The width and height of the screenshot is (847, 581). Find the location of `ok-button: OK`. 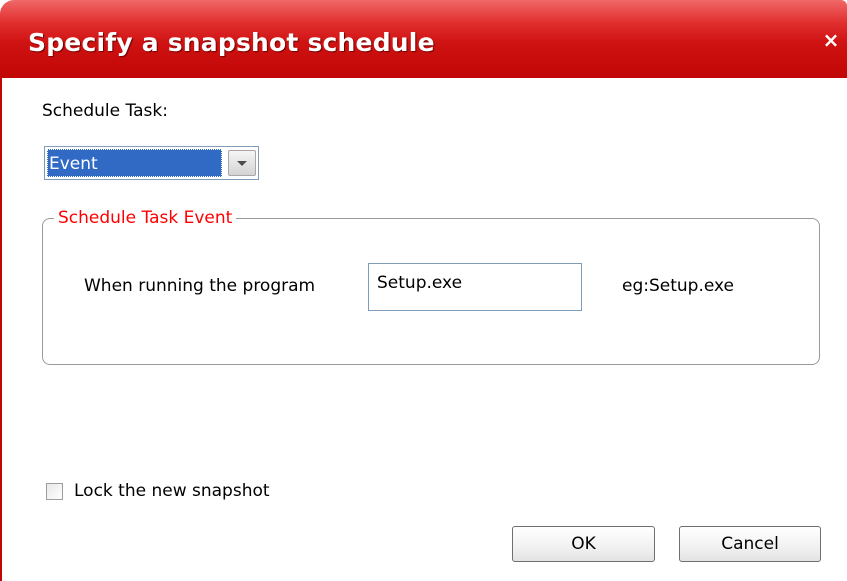

ok-button: OK is located at coordinates (583, 544).